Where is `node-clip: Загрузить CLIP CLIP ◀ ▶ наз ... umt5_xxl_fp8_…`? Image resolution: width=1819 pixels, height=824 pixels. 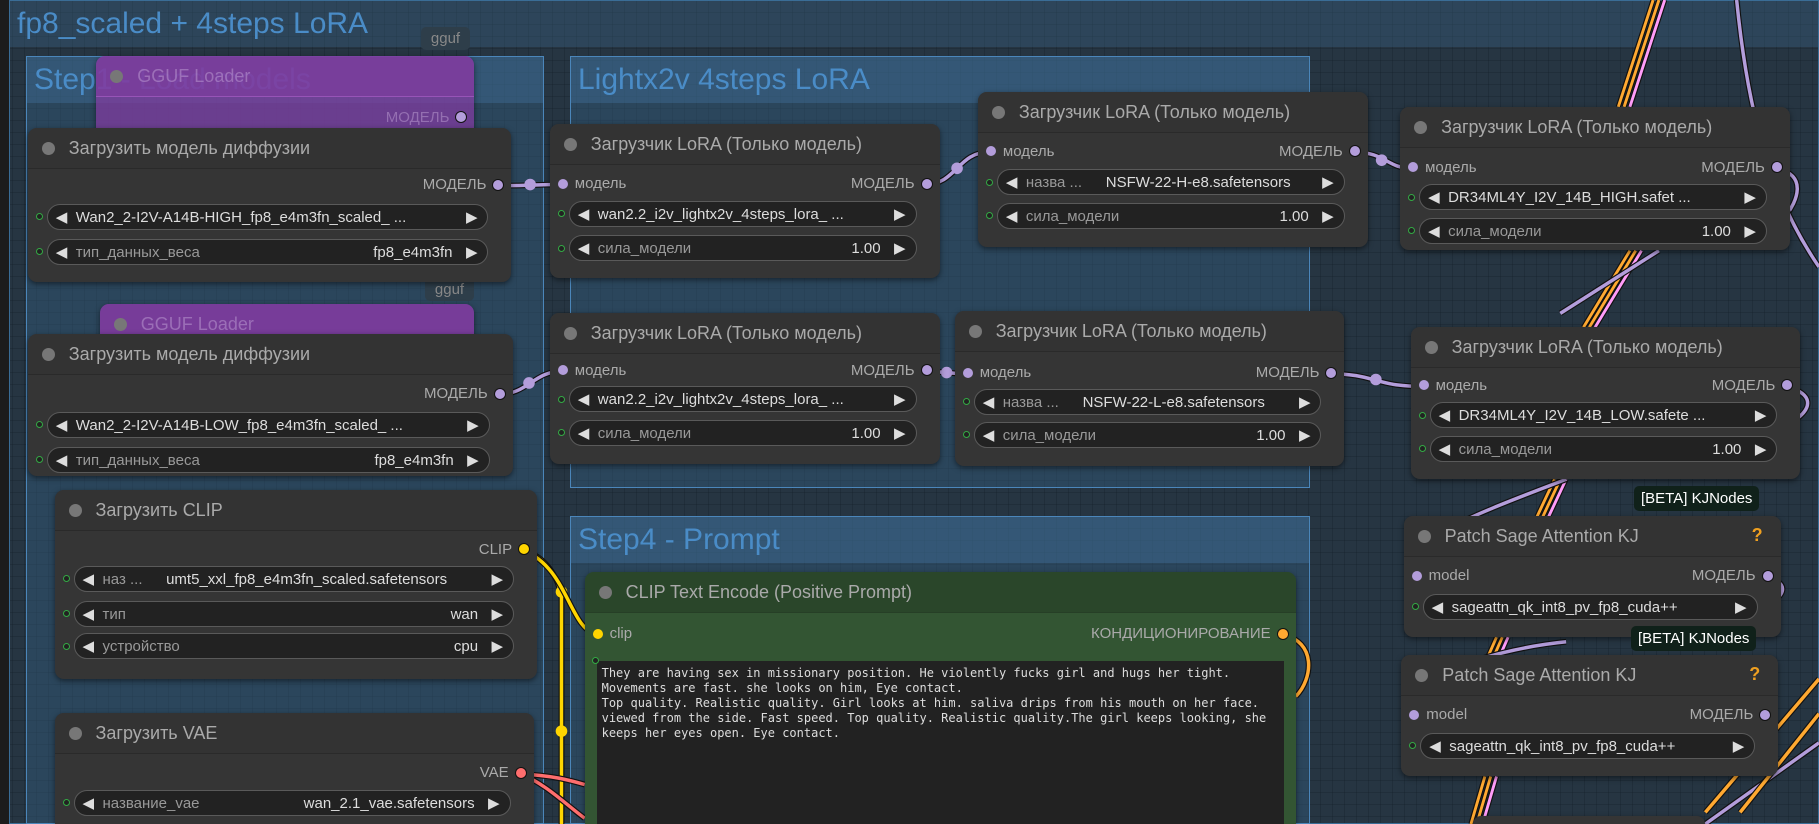 node-clip: Загрузить CLIP CLIP ◀ ▶ наз ... umt5_xxl_fp8_… is located at coordinates (296, 584).